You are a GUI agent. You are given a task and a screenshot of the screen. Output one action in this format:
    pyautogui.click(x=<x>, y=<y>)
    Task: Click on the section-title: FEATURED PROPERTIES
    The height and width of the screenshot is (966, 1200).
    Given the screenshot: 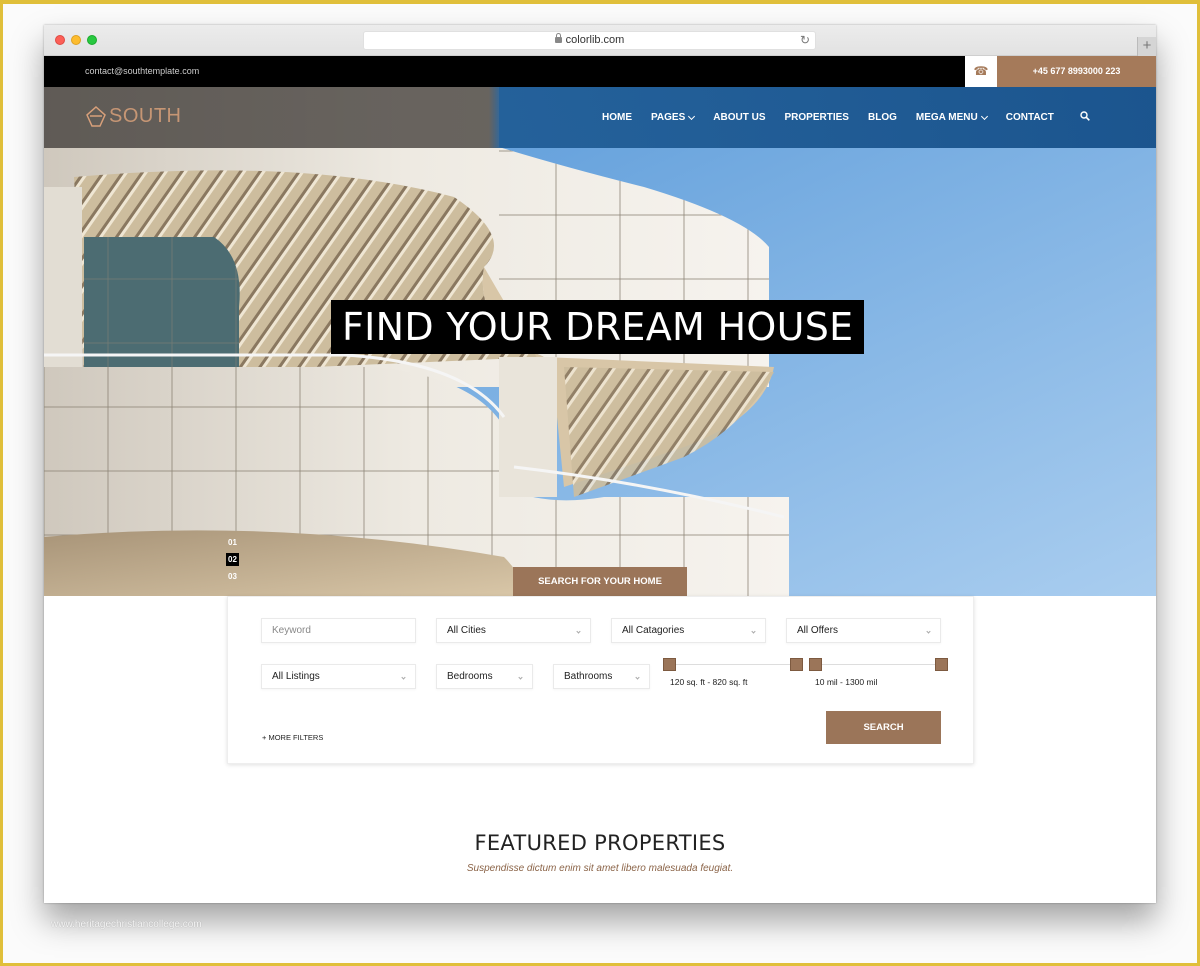 What is the action you would take?
    pyautogui.click(x=600, y=843)
    